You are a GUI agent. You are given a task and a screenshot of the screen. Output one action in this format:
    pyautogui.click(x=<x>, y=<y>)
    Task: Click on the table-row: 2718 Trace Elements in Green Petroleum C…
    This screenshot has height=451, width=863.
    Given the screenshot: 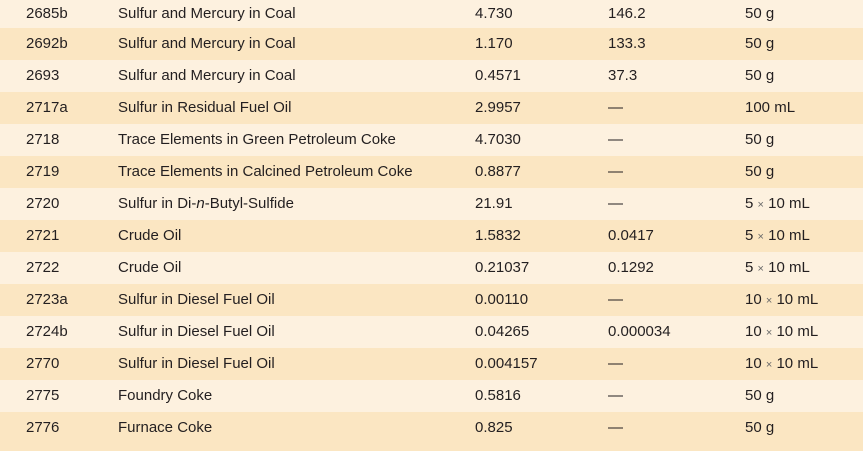 What is the action you would take?
    pyautogui.click(x=431, y=140)
    